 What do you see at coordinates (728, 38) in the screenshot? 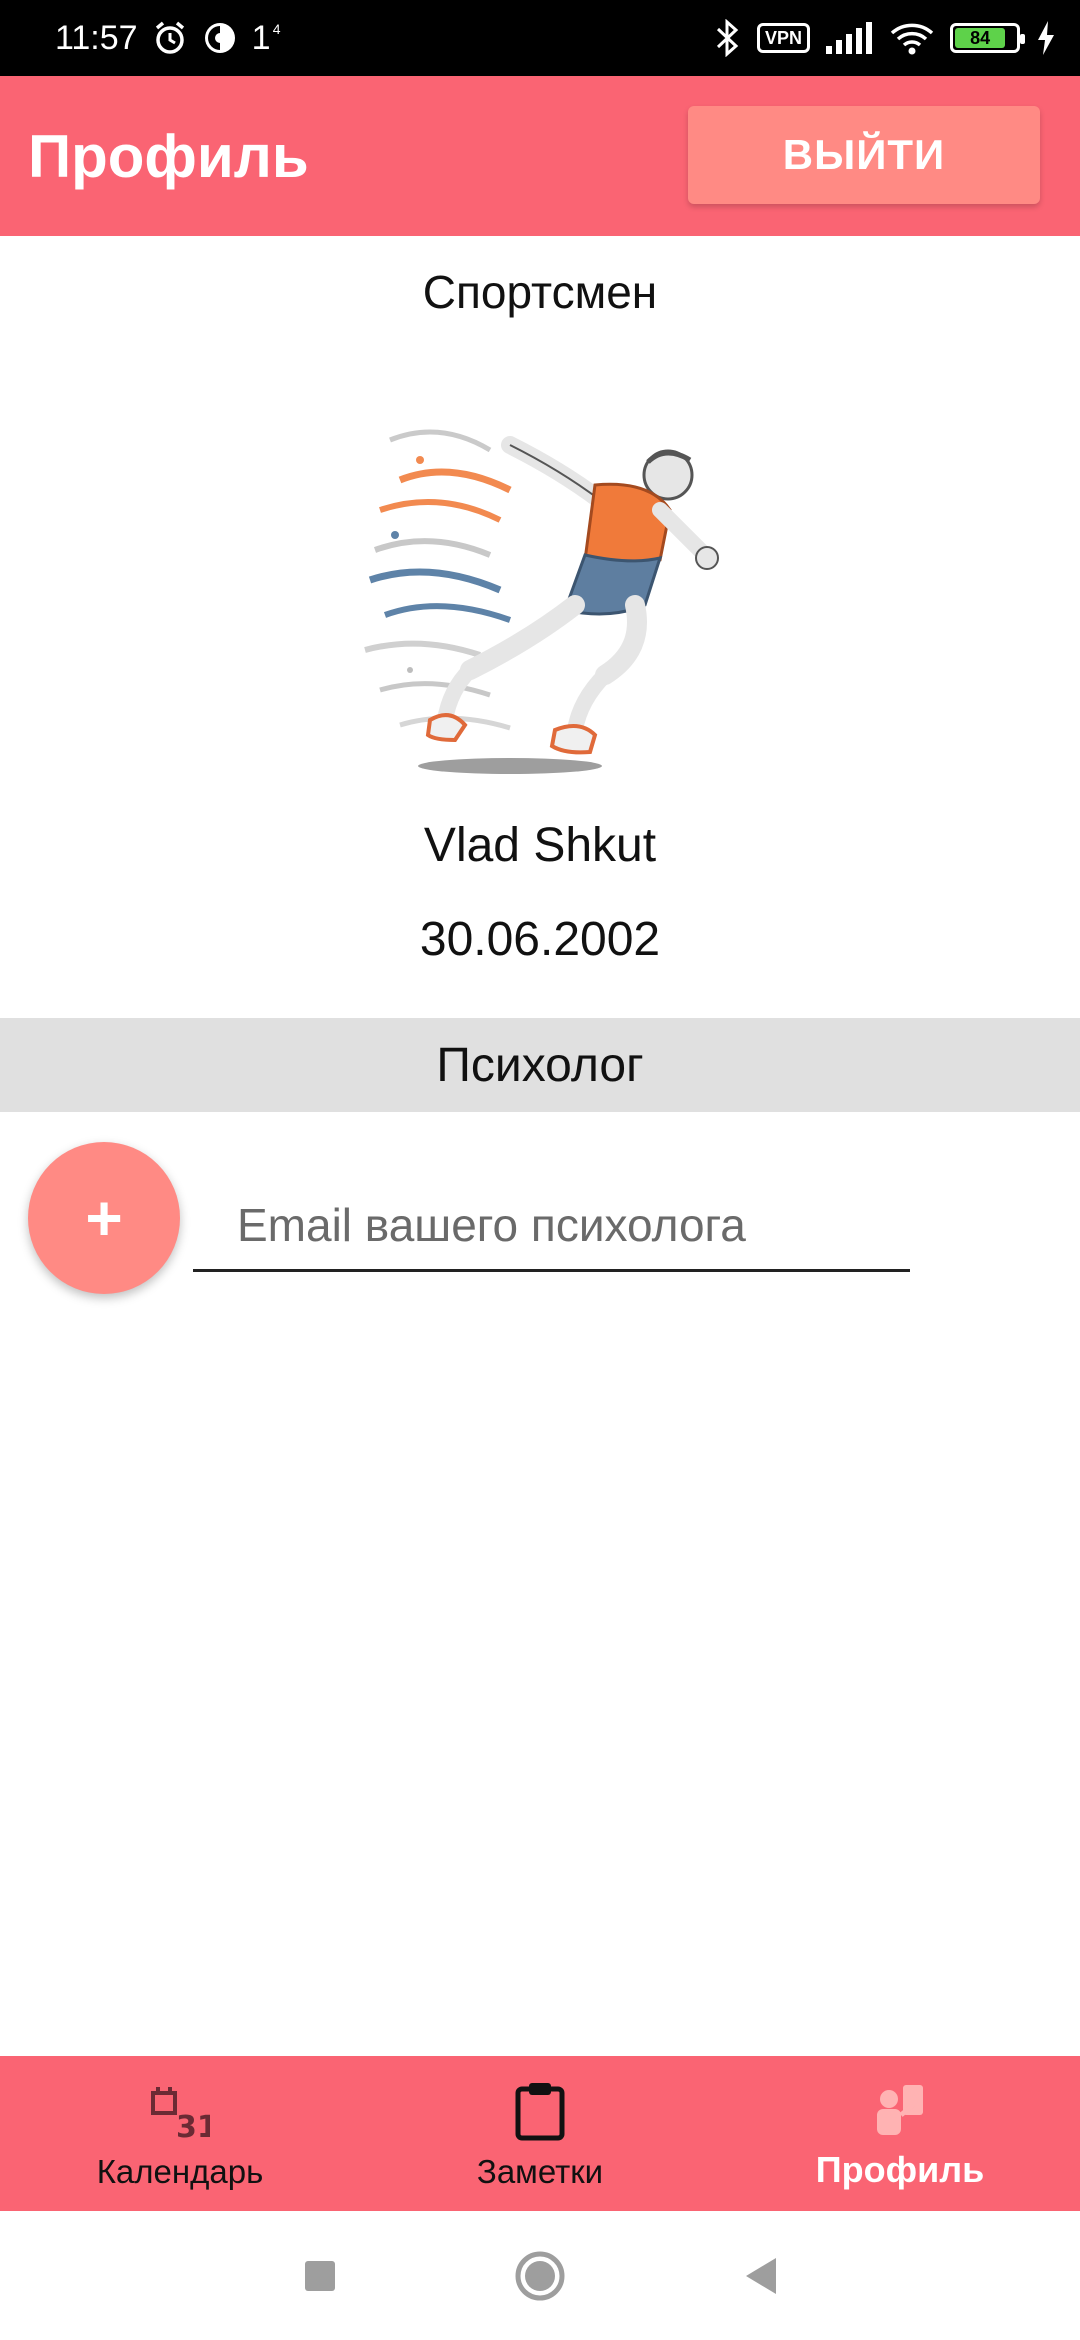
I see `bluetooth-icon` at bounding box center [728, 38].